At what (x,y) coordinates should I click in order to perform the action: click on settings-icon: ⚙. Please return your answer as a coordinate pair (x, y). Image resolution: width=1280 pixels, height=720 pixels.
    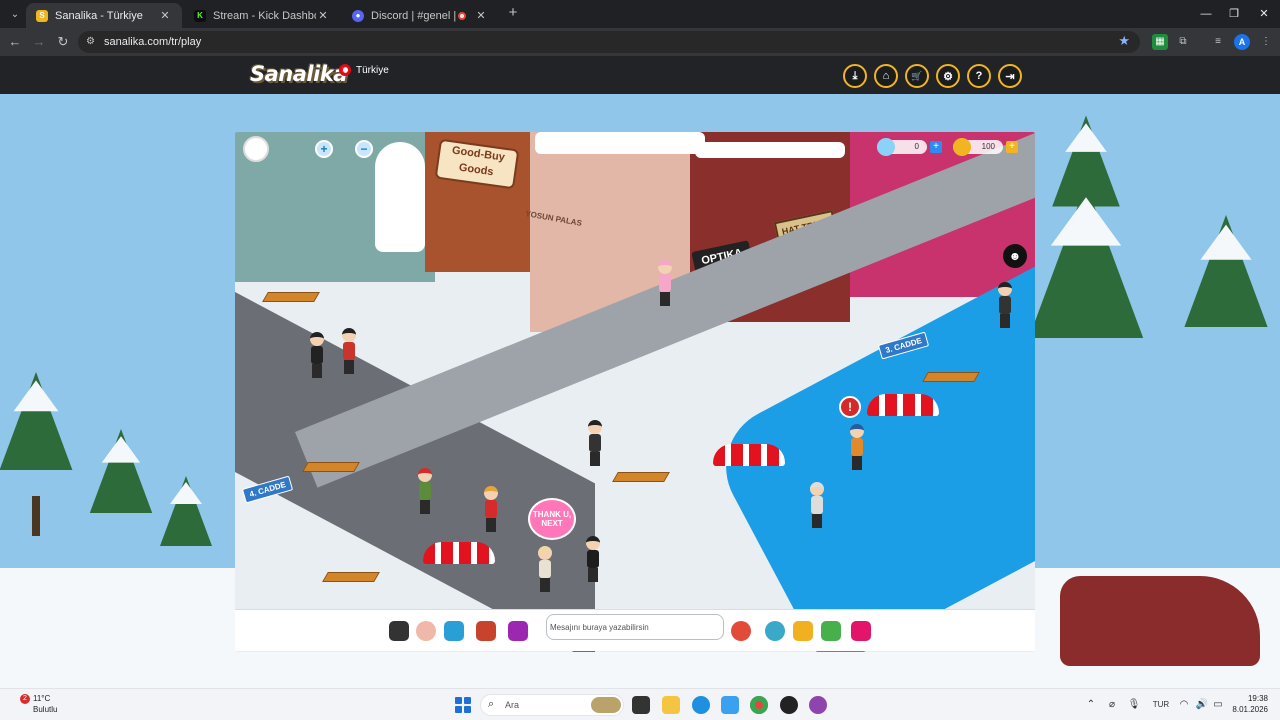
    Looking at the image, I should click on (948, 76).